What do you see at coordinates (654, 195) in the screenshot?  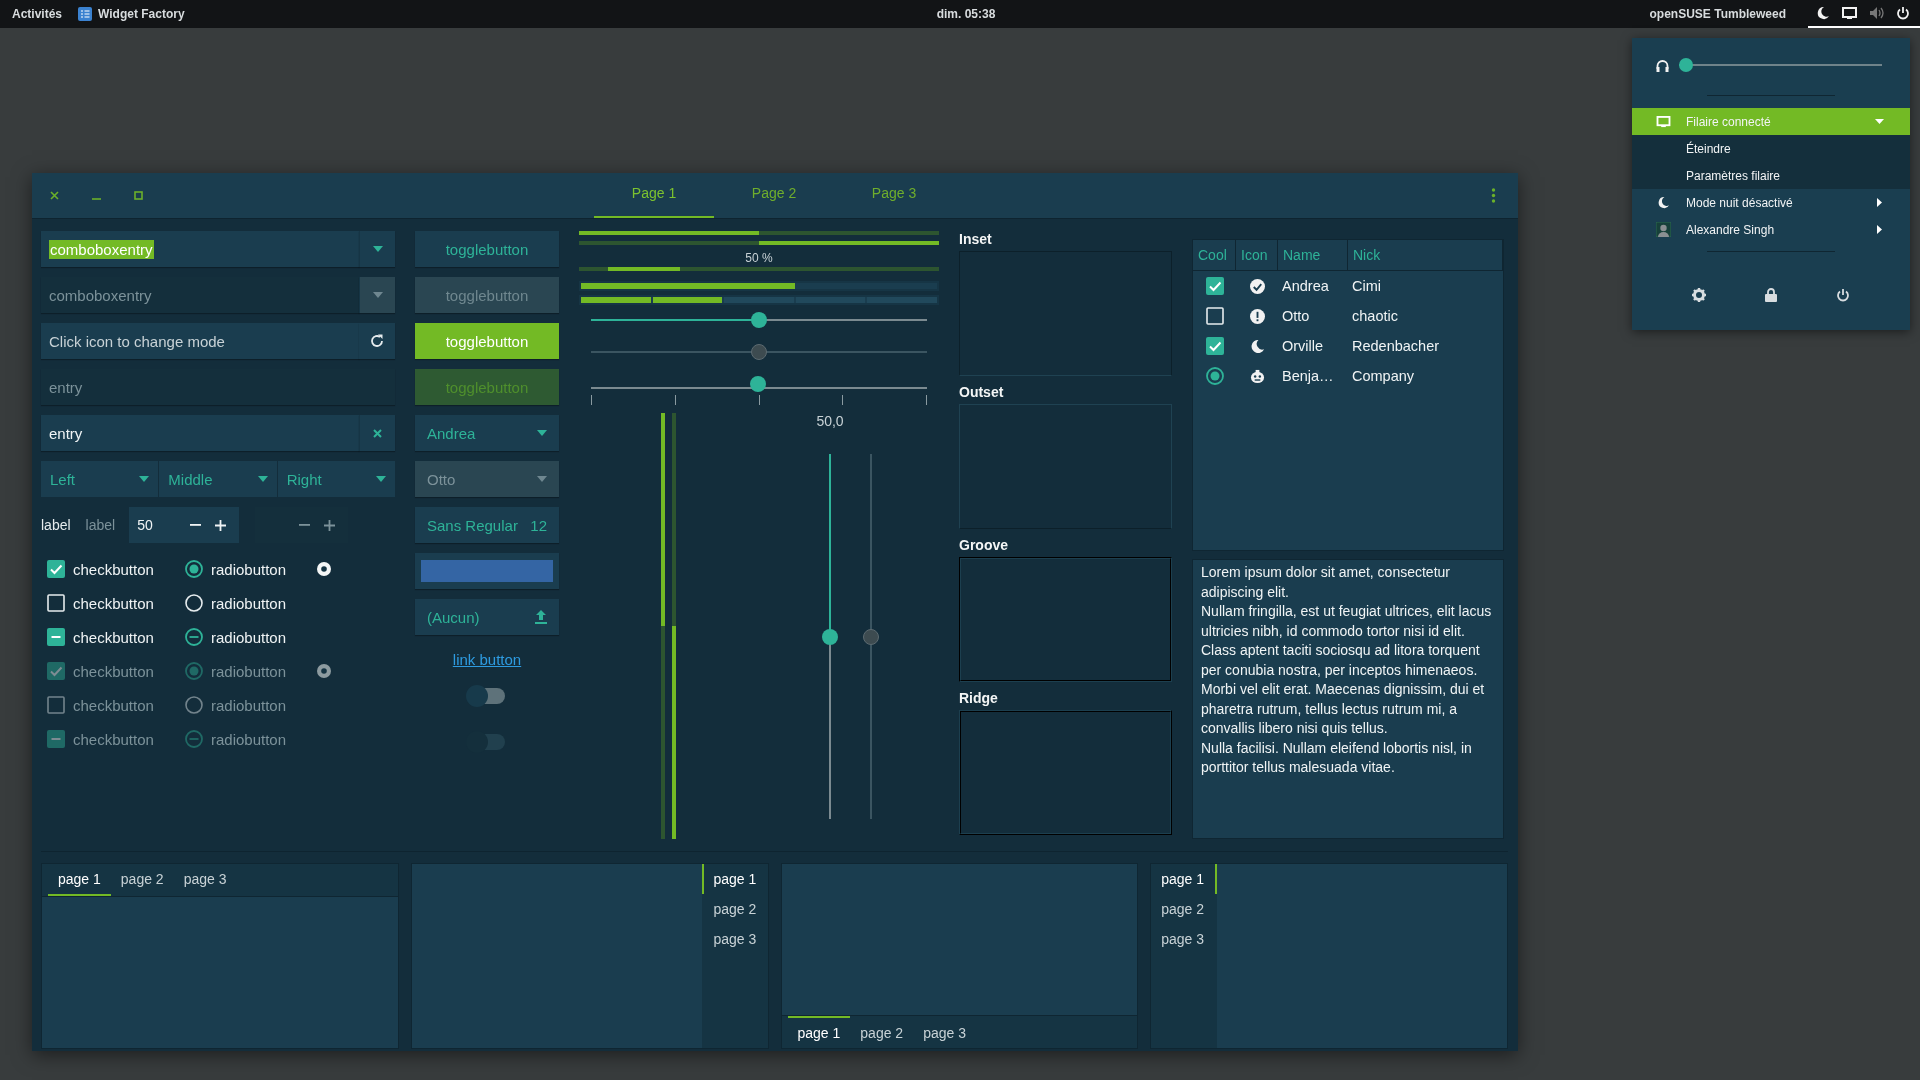 I see `page-tab: Page 1` at bounding box center [654, 195].